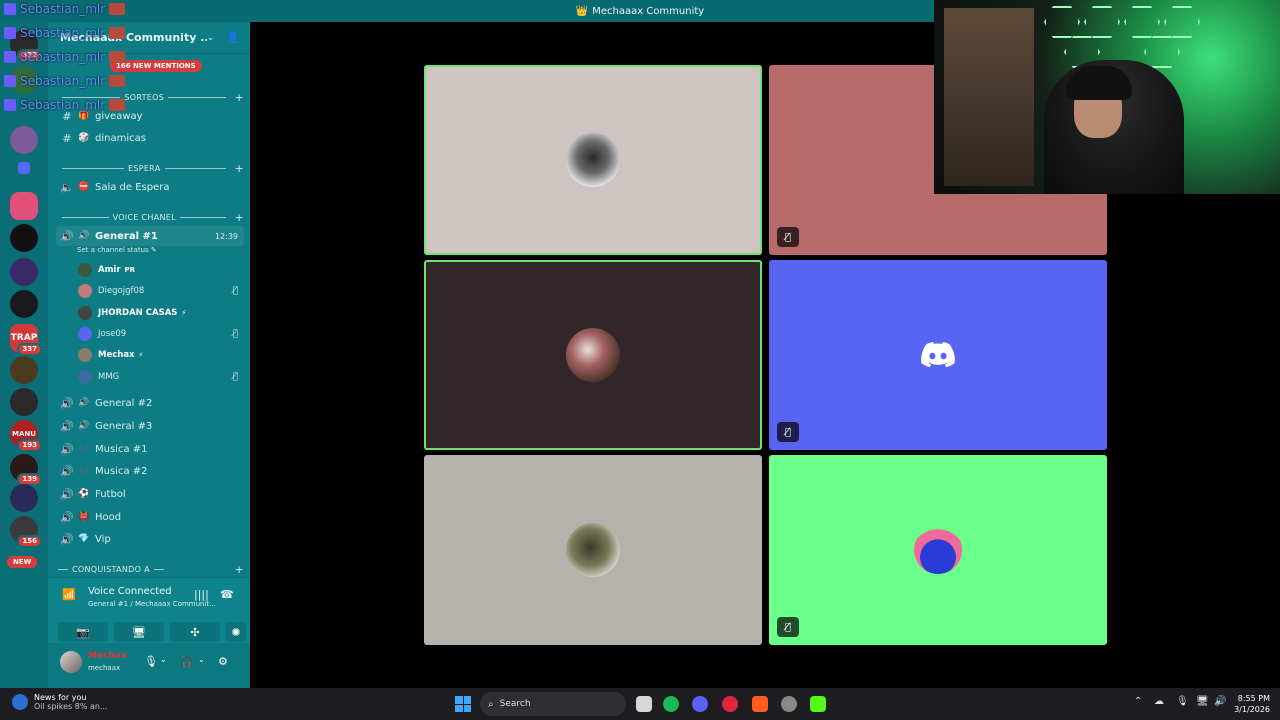  I want to click on chrome-icon, so click(789, 704).